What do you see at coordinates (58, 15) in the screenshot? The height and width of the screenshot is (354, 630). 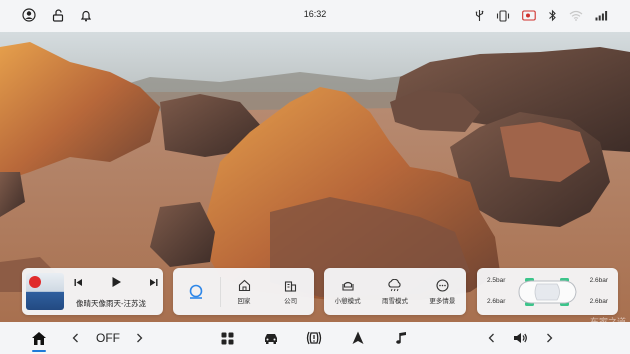 I see `unlock-icon` at bounding box center [58, 15].